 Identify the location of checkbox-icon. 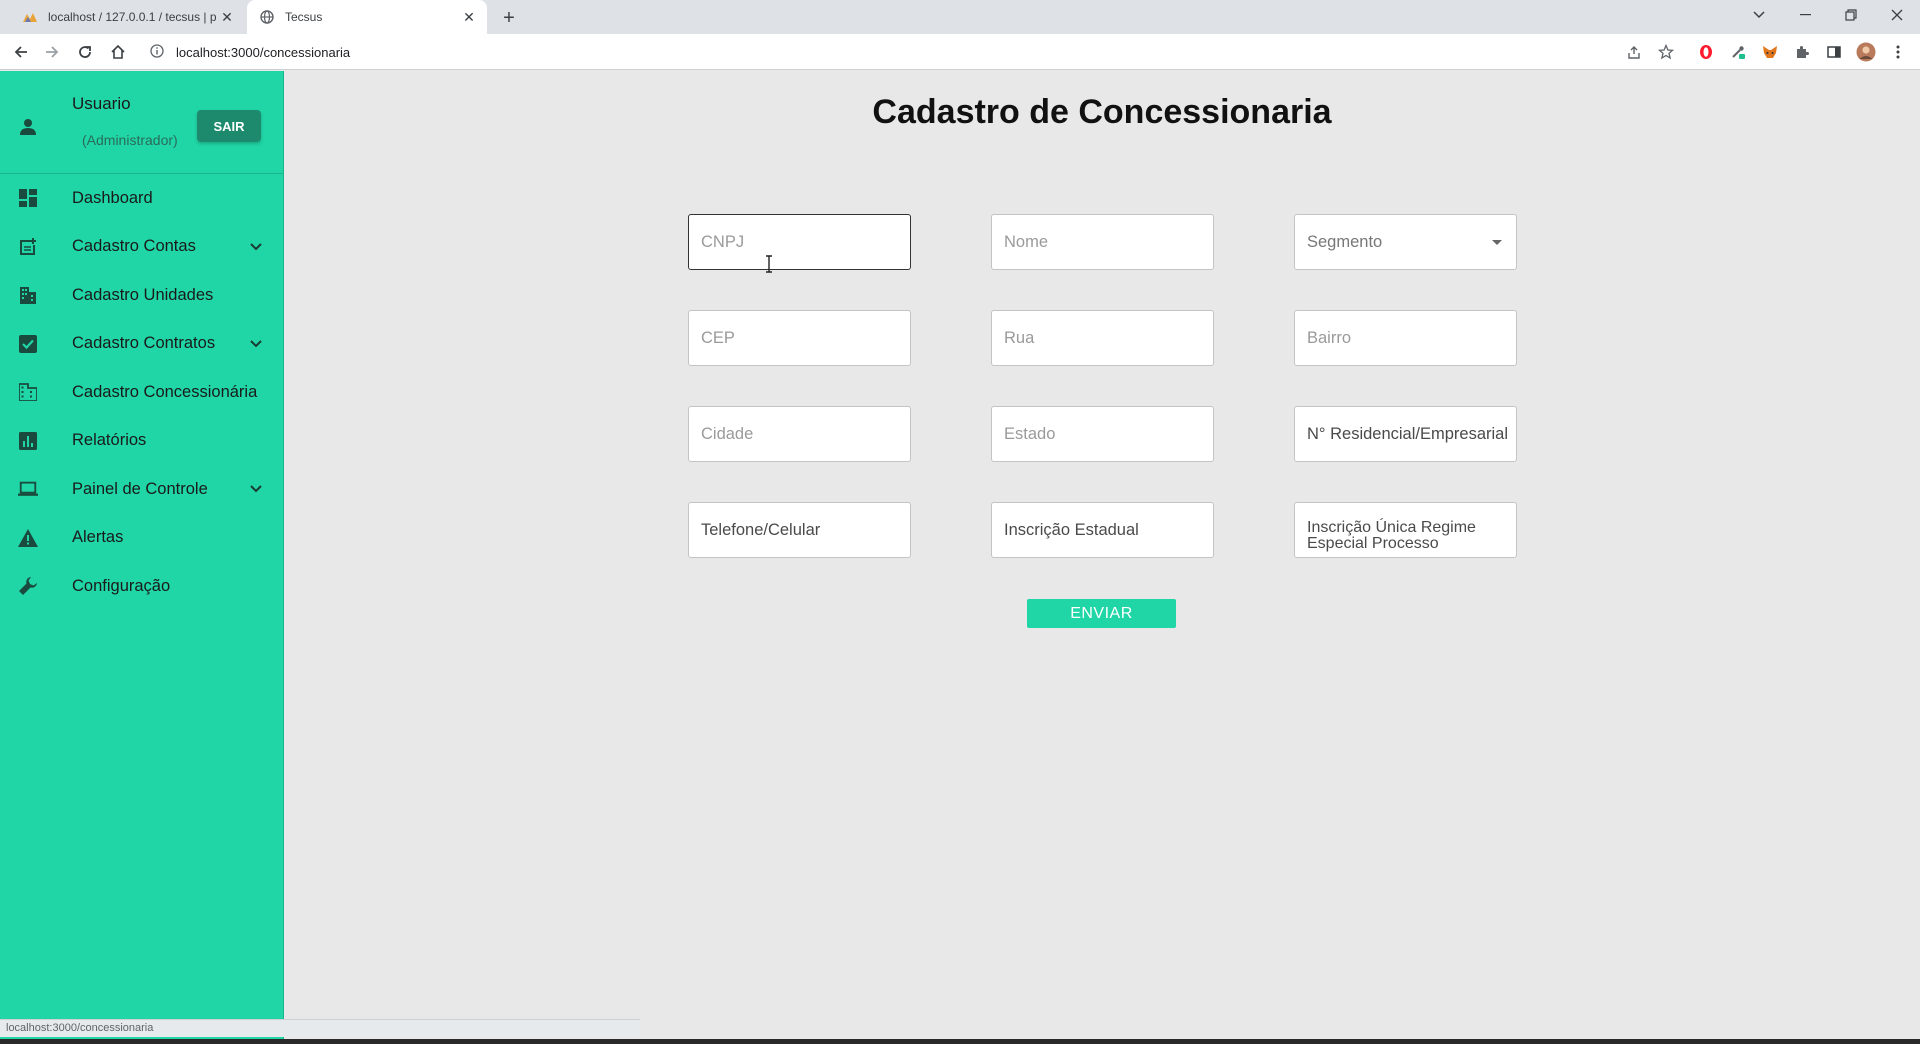
(28, 344).